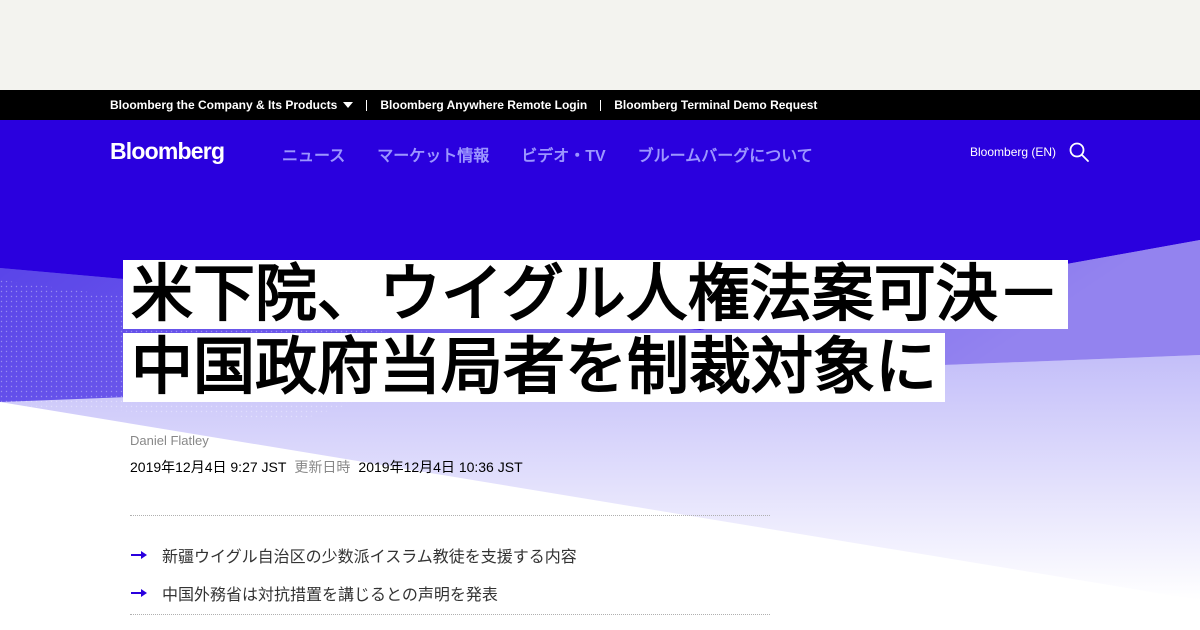 Image resolution: width=1200 pixels, height=630 pixels. Describe the element at coordinates (208, 467) in the screenshot. I see `published-date: 2019年12月4日 9:27 JST` at that location.